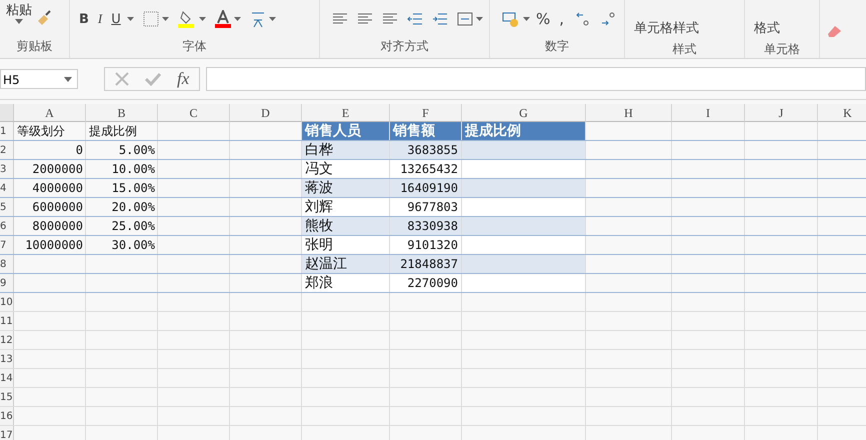 This screenshot has height=440, width=866. Describe the element at coordinates (767, 28) in the screenshot. I see `format-button: 格式` at that location.